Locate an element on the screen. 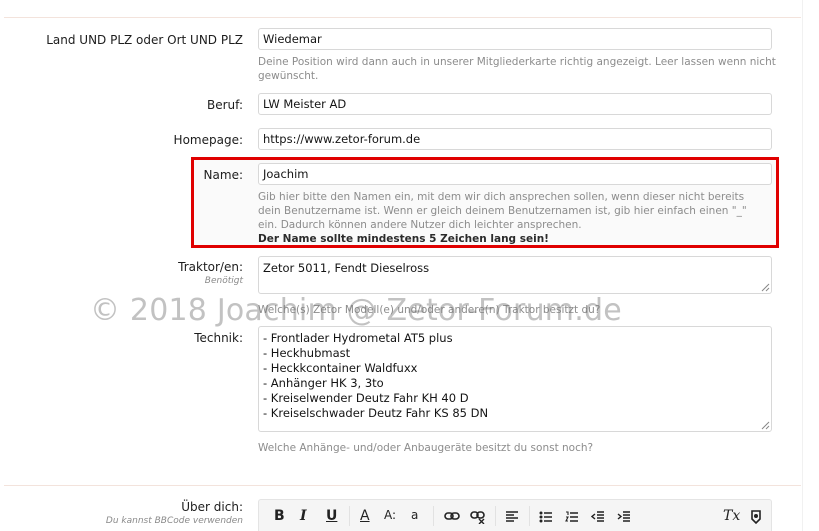 The width and height of the screenshot is (819, 531). tractor-value: Zetor 5011, Fendt Dieselross is located at coordinates (346, 268).